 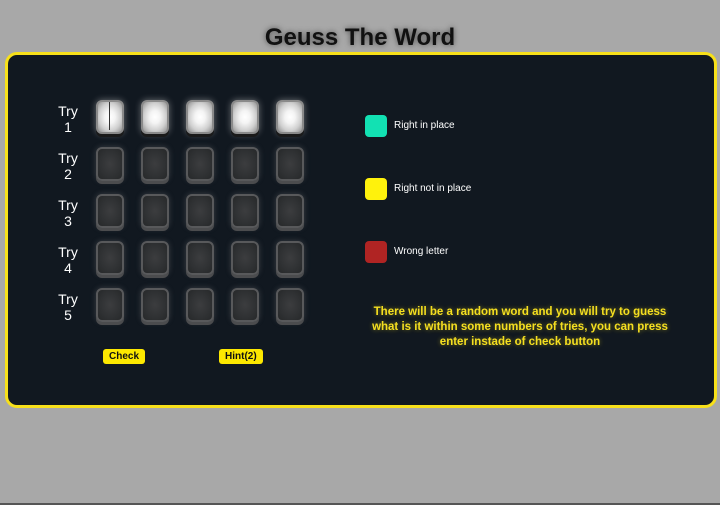 I want to click on try-label: Try 1, so click(x=68, y=119).